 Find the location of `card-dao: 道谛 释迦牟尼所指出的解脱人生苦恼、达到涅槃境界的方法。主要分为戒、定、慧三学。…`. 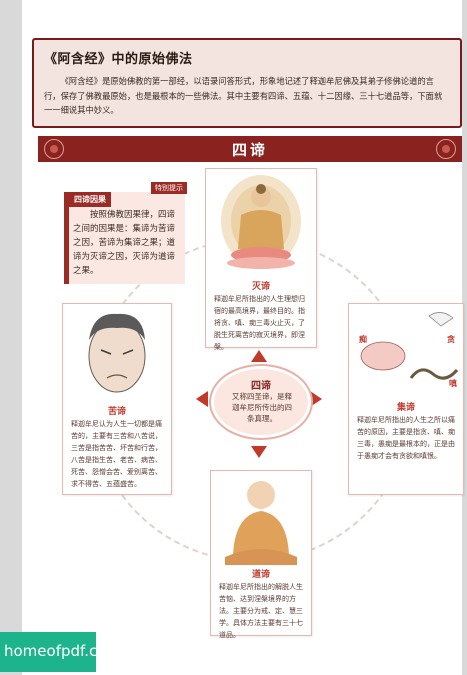

card-dao: 道谛 释迦牟尼所指出的解脱人生苦恼、达到涅槃境界的方法。主要分为戒、定、慧三学。… is located at coordinates (261, 554).